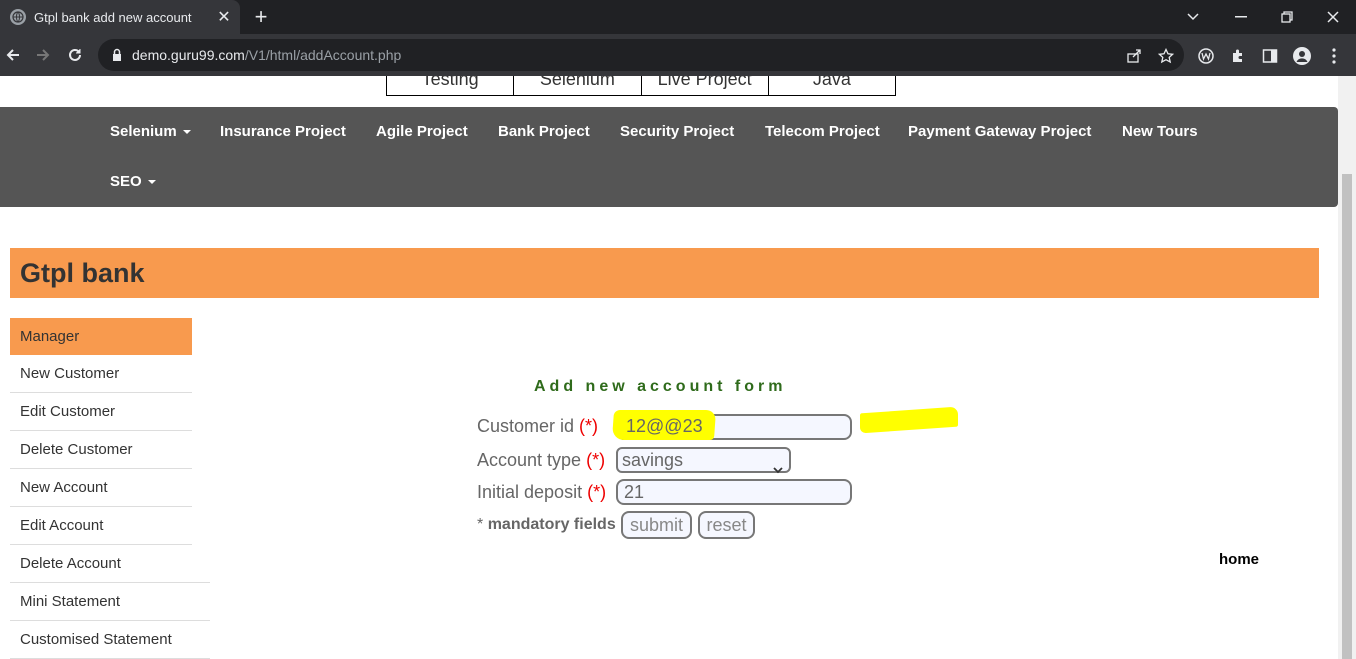  Describe the element at coordinates (544, 131) in the screenshot. I see `nav-bank-project: Bank Project` at that location.